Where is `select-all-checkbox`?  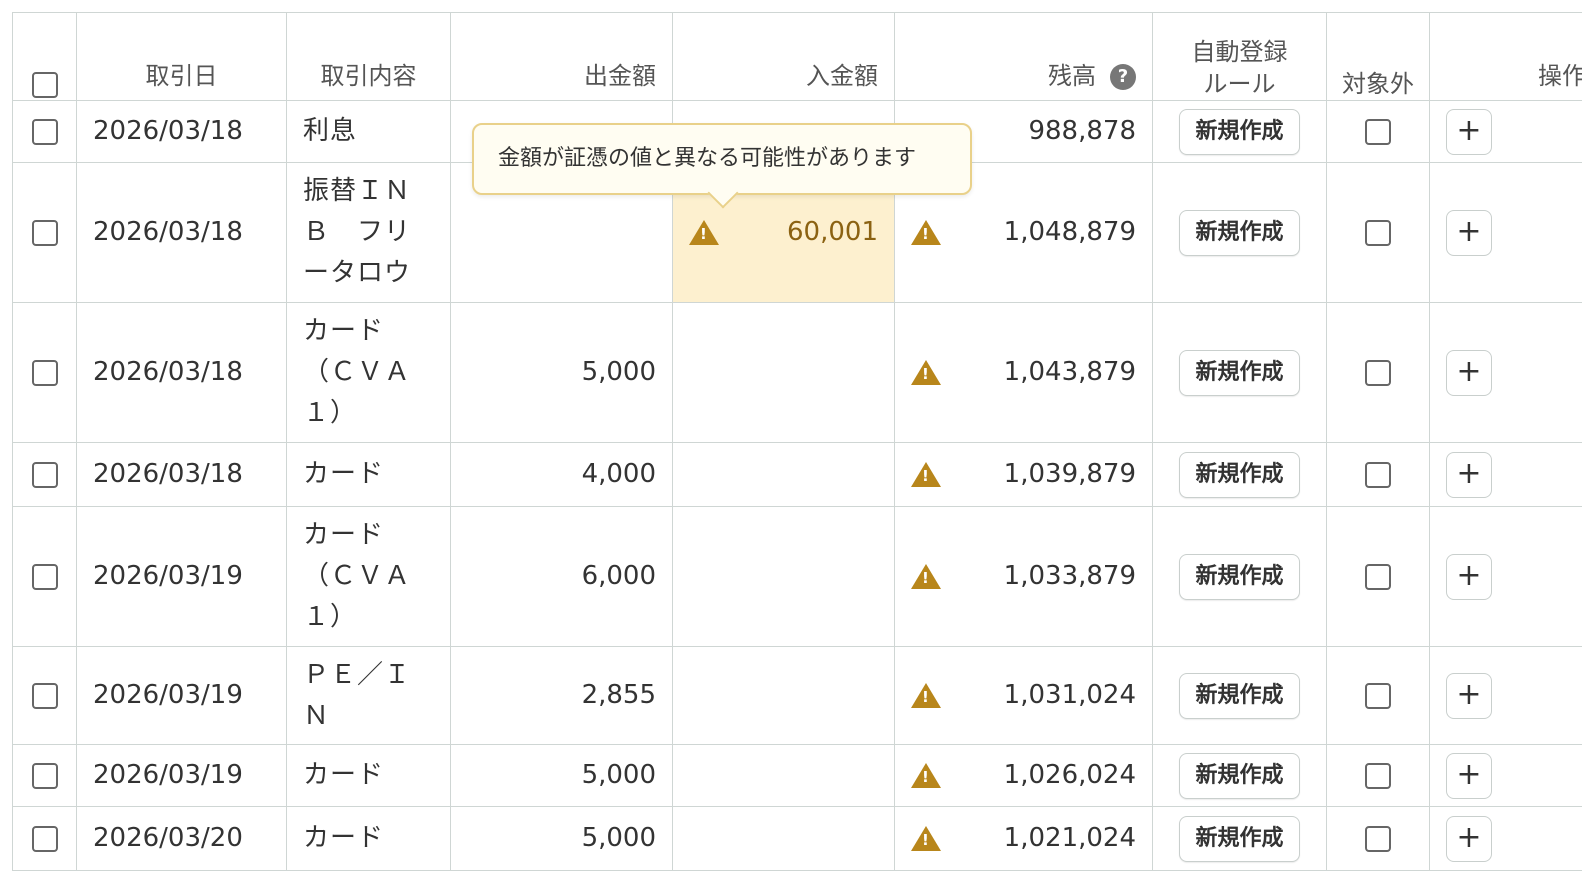
select-all-checkbox is located at coordinates (44, 85).